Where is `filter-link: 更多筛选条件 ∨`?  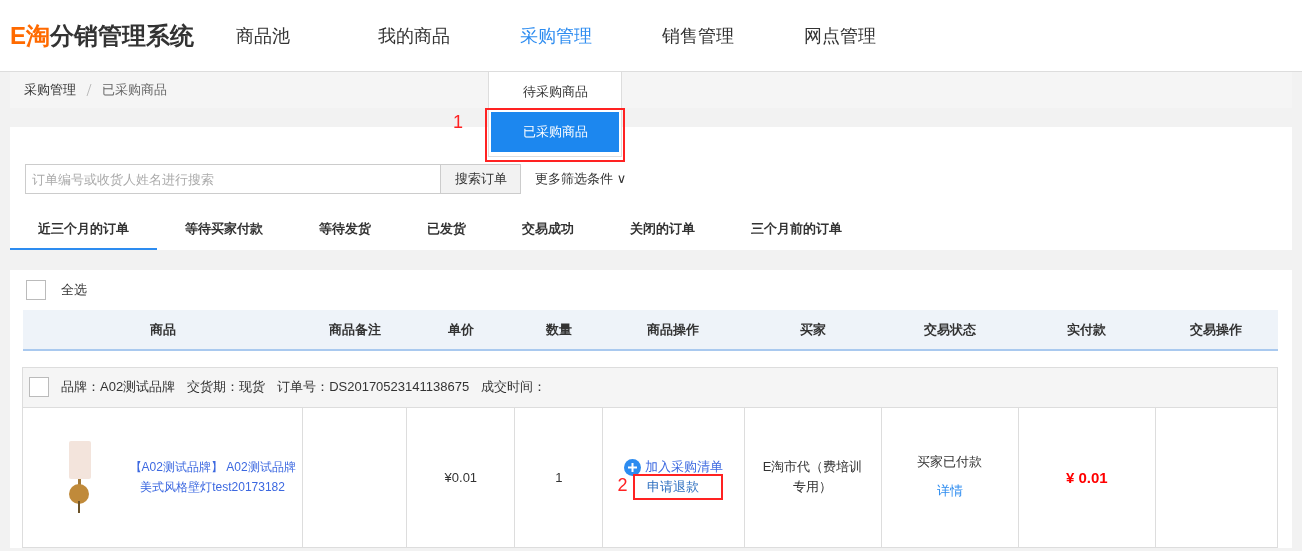 filter-link: 更多筛选条件 ∨ is located at coordinates (581, 179).